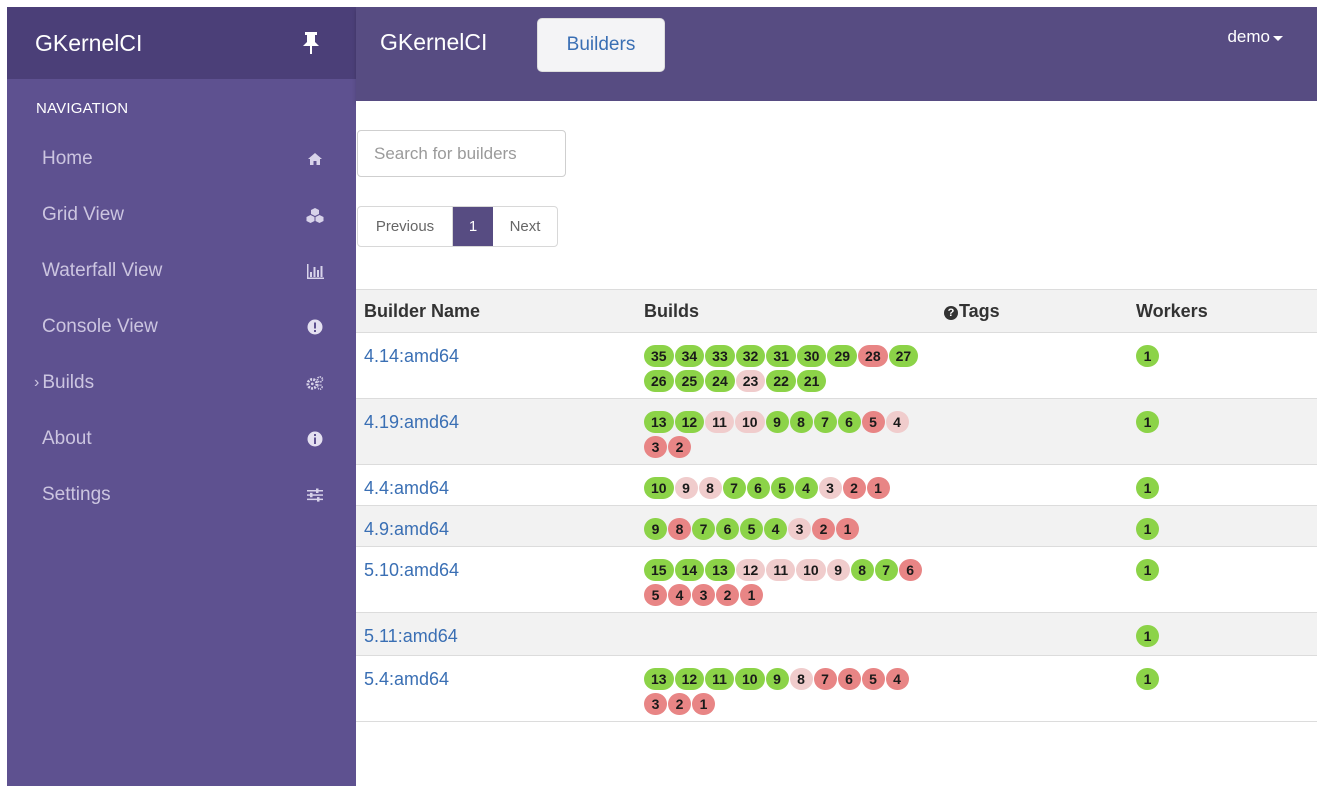 This screenshot has width=1317, height=786. I want to click on build-badge-success: 25, so click(689, 381).